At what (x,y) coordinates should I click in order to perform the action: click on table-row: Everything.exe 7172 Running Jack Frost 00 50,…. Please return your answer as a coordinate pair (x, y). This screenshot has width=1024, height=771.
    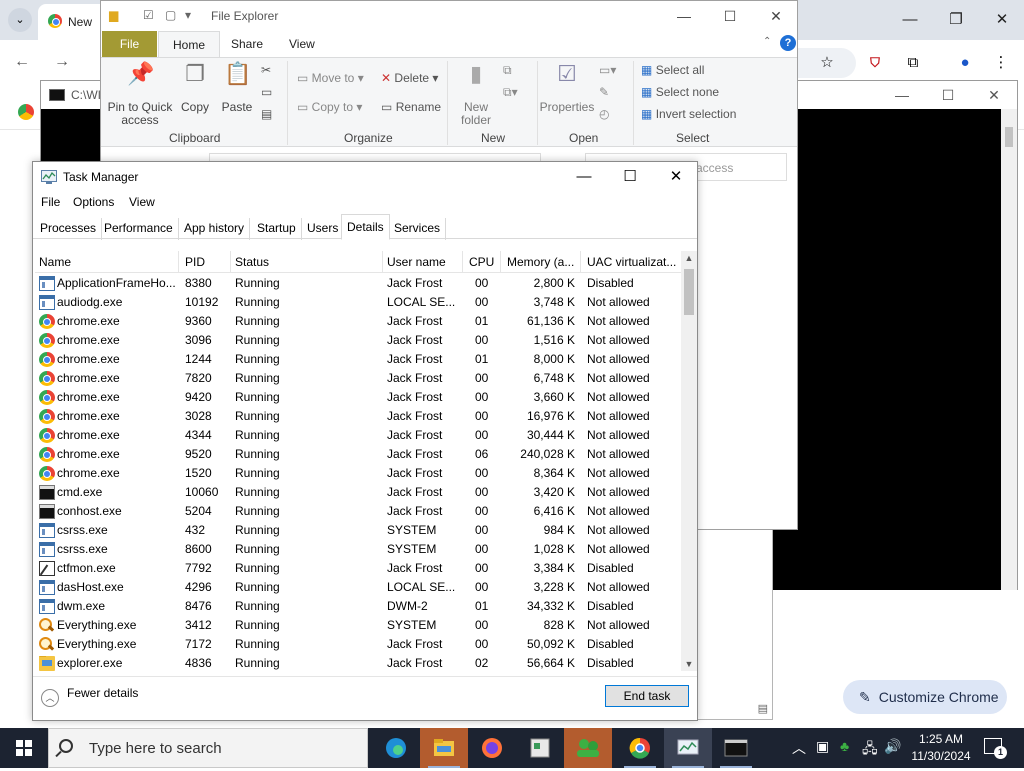
    Looking at the image, I should click on (358, 644).